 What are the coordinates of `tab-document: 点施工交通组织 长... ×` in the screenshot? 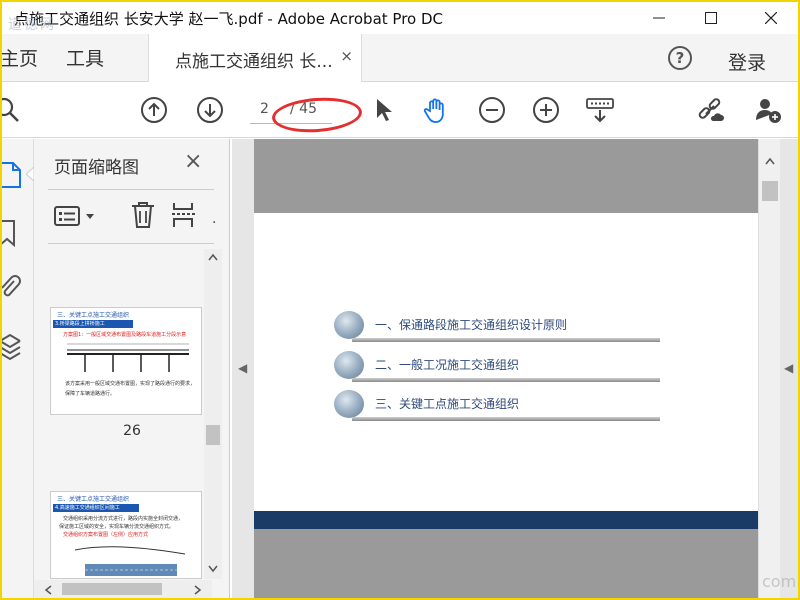 It's located at (255, 58).